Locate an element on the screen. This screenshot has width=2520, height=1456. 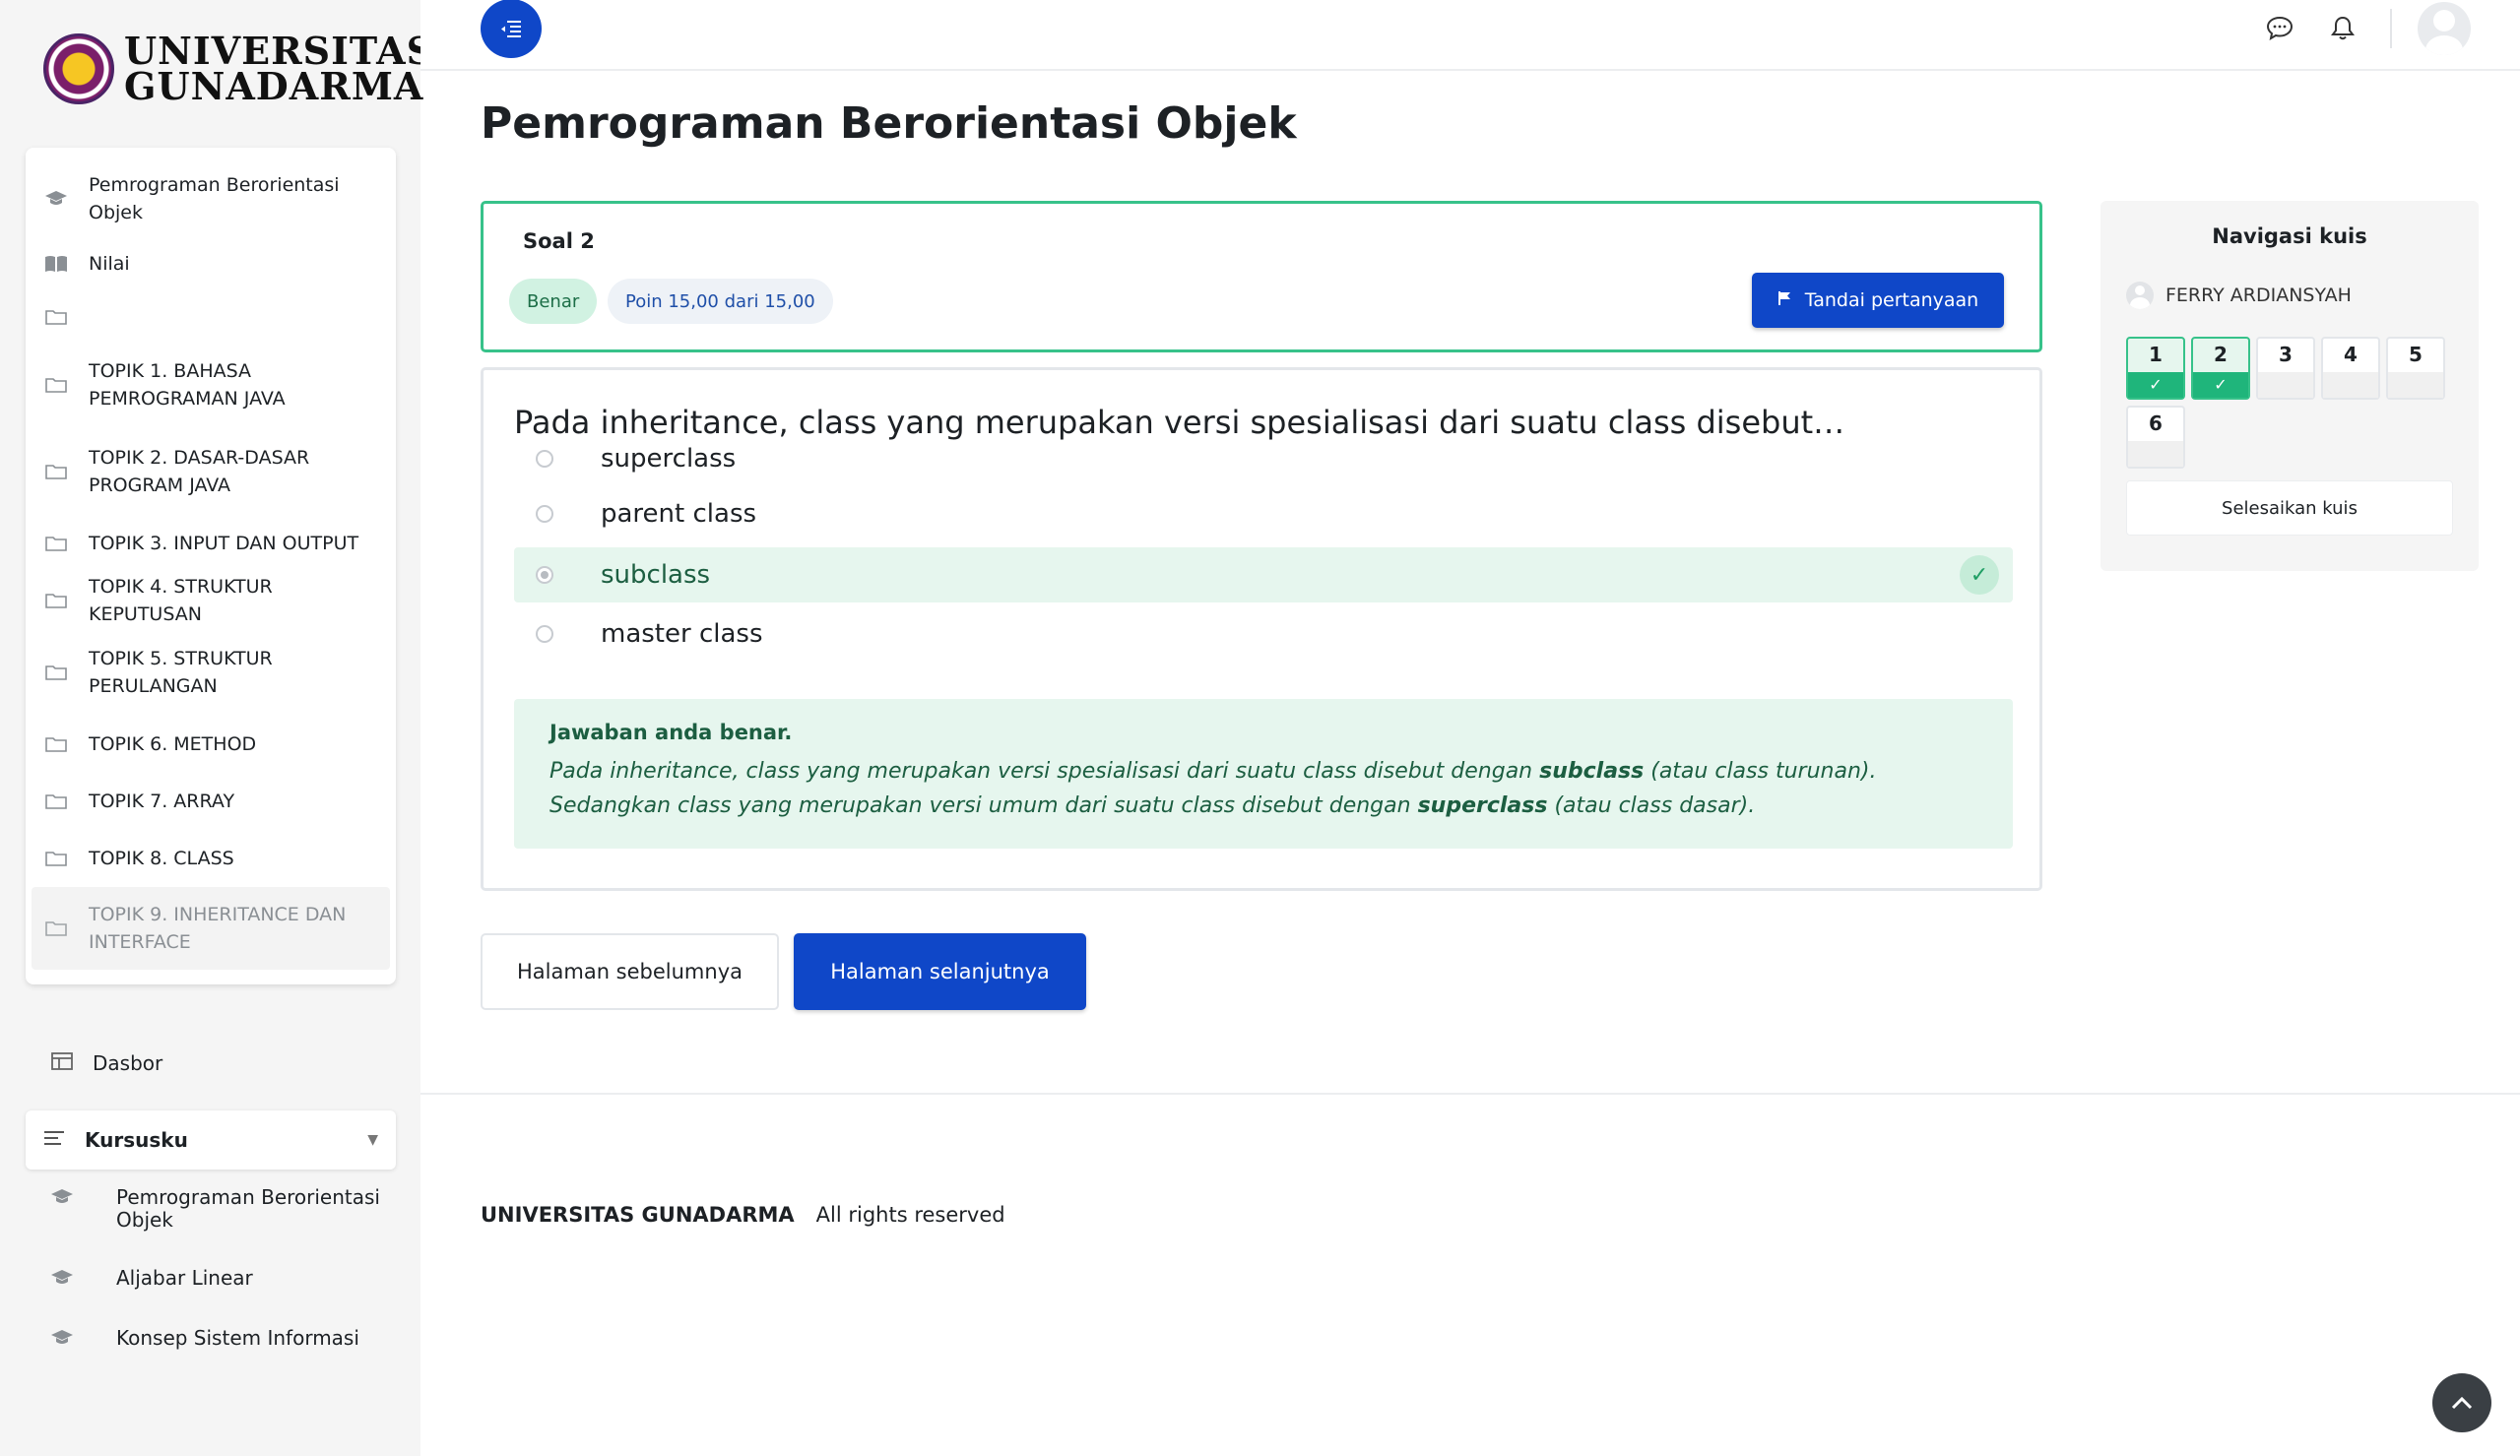
sidebar-item-topic-8: TOPIK 8. CLASS is located at coordinates (211, 858).